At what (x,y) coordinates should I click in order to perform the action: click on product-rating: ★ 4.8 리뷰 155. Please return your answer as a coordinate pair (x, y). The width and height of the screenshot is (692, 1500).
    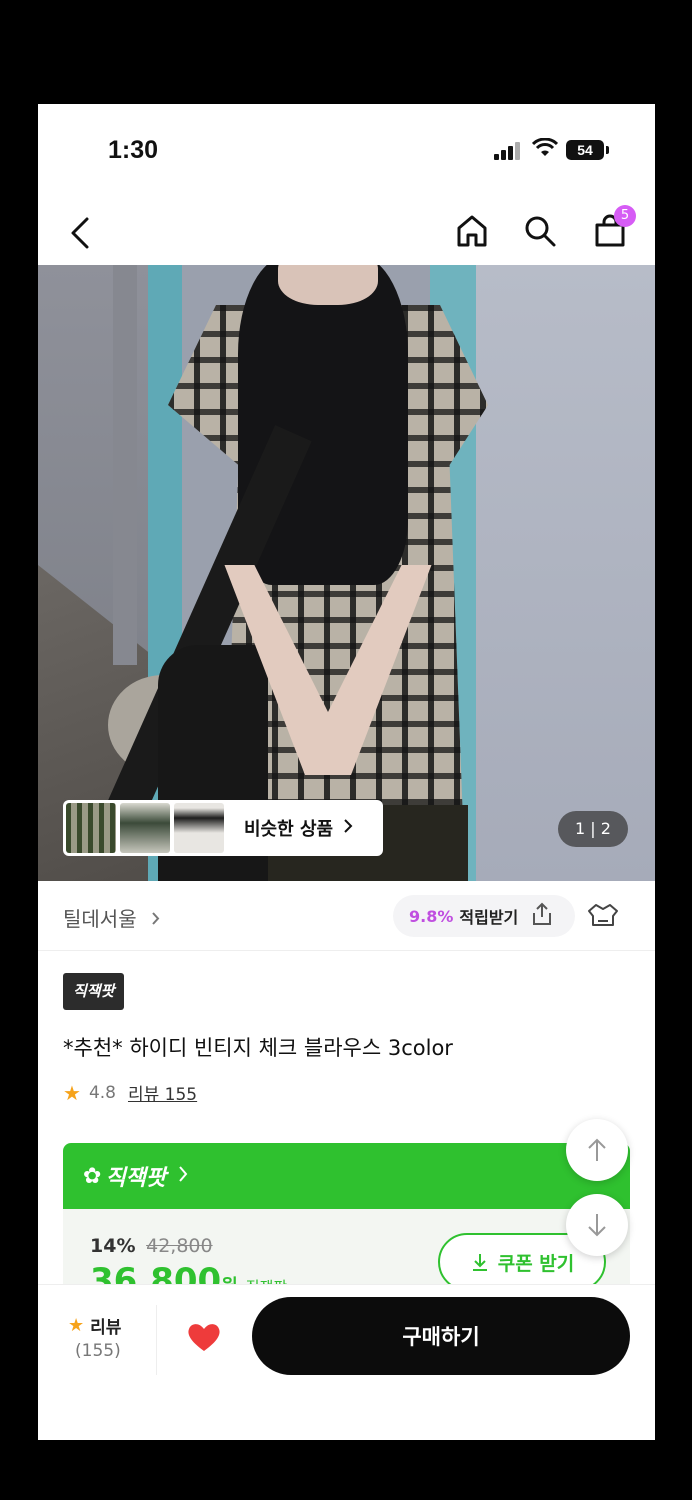
    Looking at the image, I should click on (130, 1093).